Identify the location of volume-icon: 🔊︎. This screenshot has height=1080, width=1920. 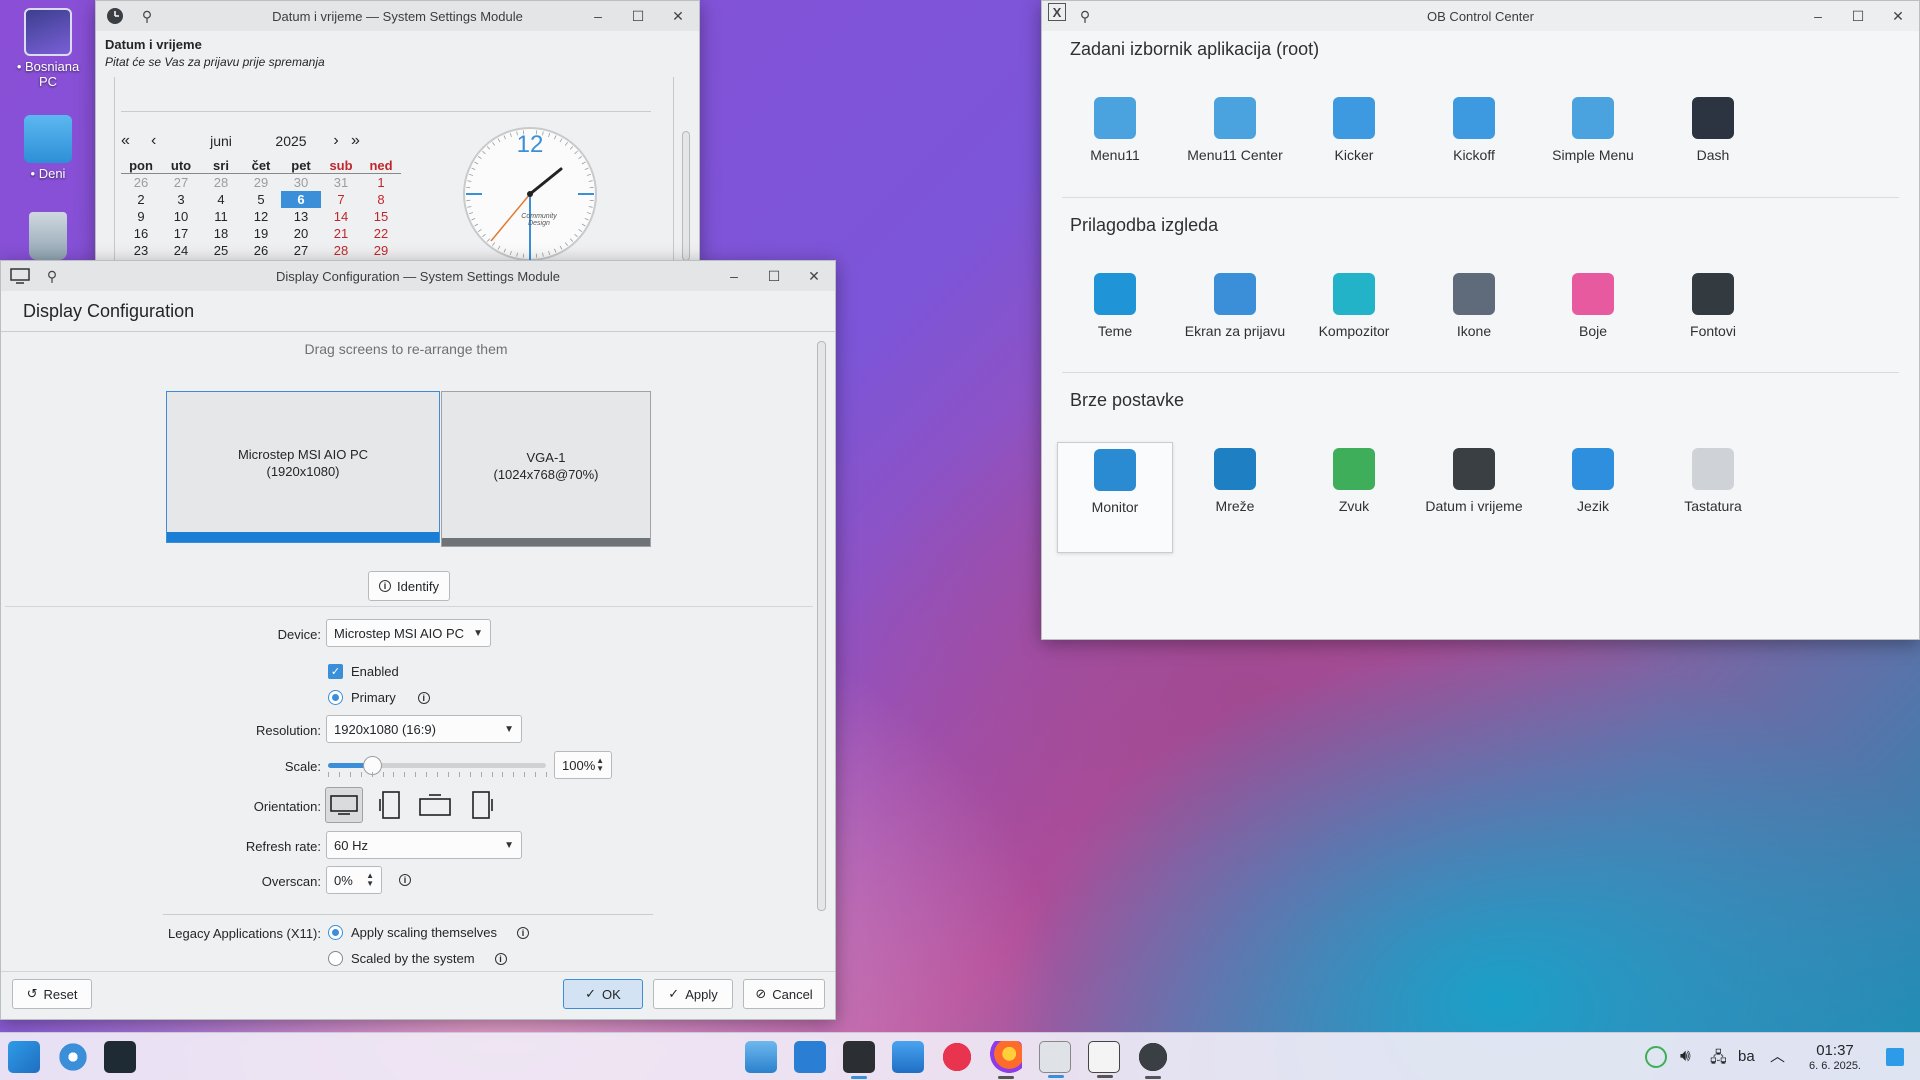
(1685, 1056).